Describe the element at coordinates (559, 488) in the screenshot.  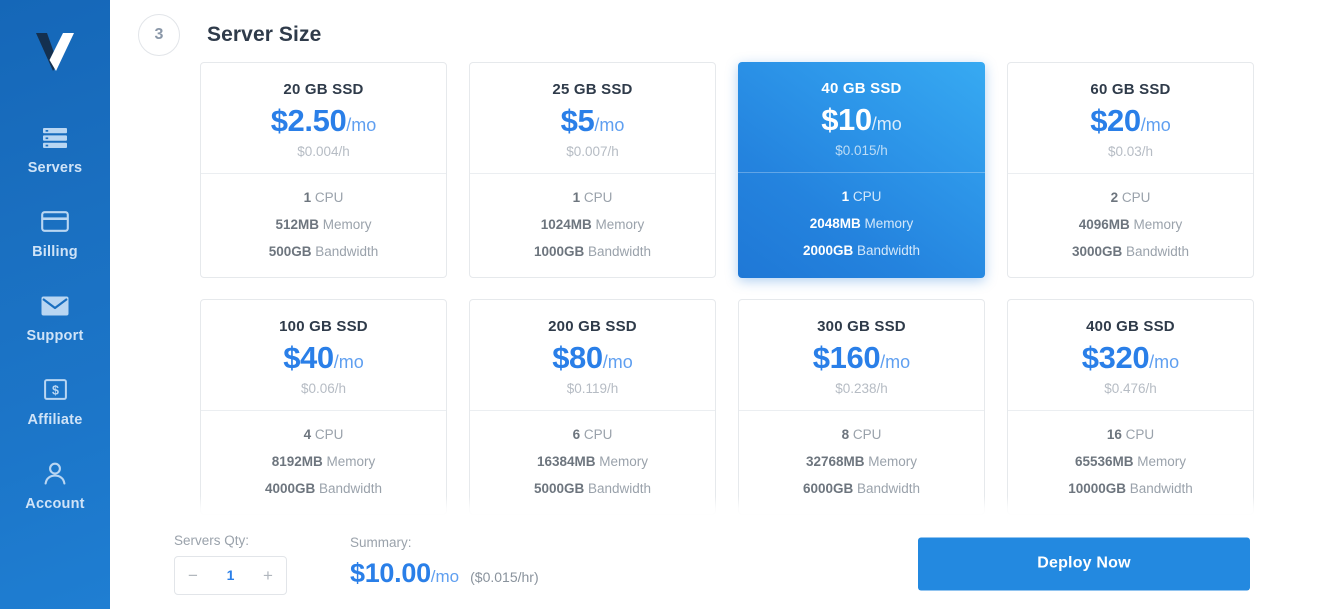
I see `spec-bandwidth-value: 5000GB` at that location.